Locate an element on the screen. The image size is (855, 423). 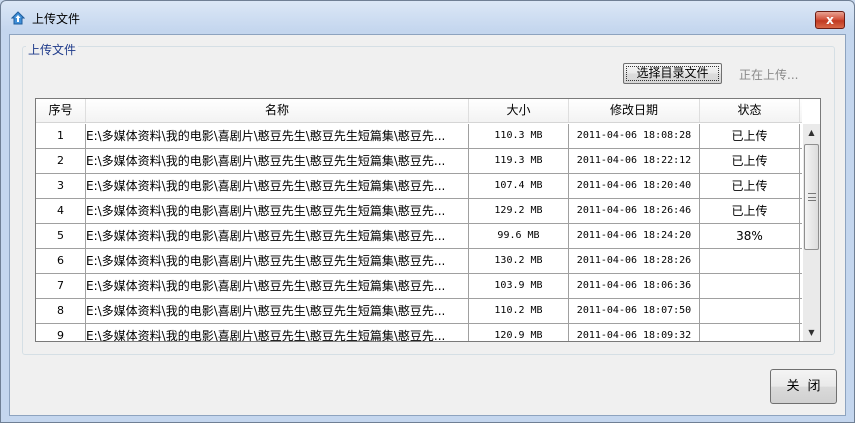
cell-size: 110.3 MB is located at coordinates (519, 136).